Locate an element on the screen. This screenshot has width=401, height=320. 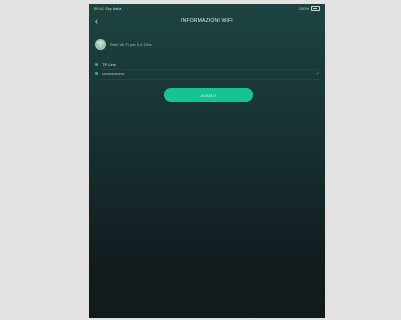
status-indicators: 100% is located at coordinates (309, 8).